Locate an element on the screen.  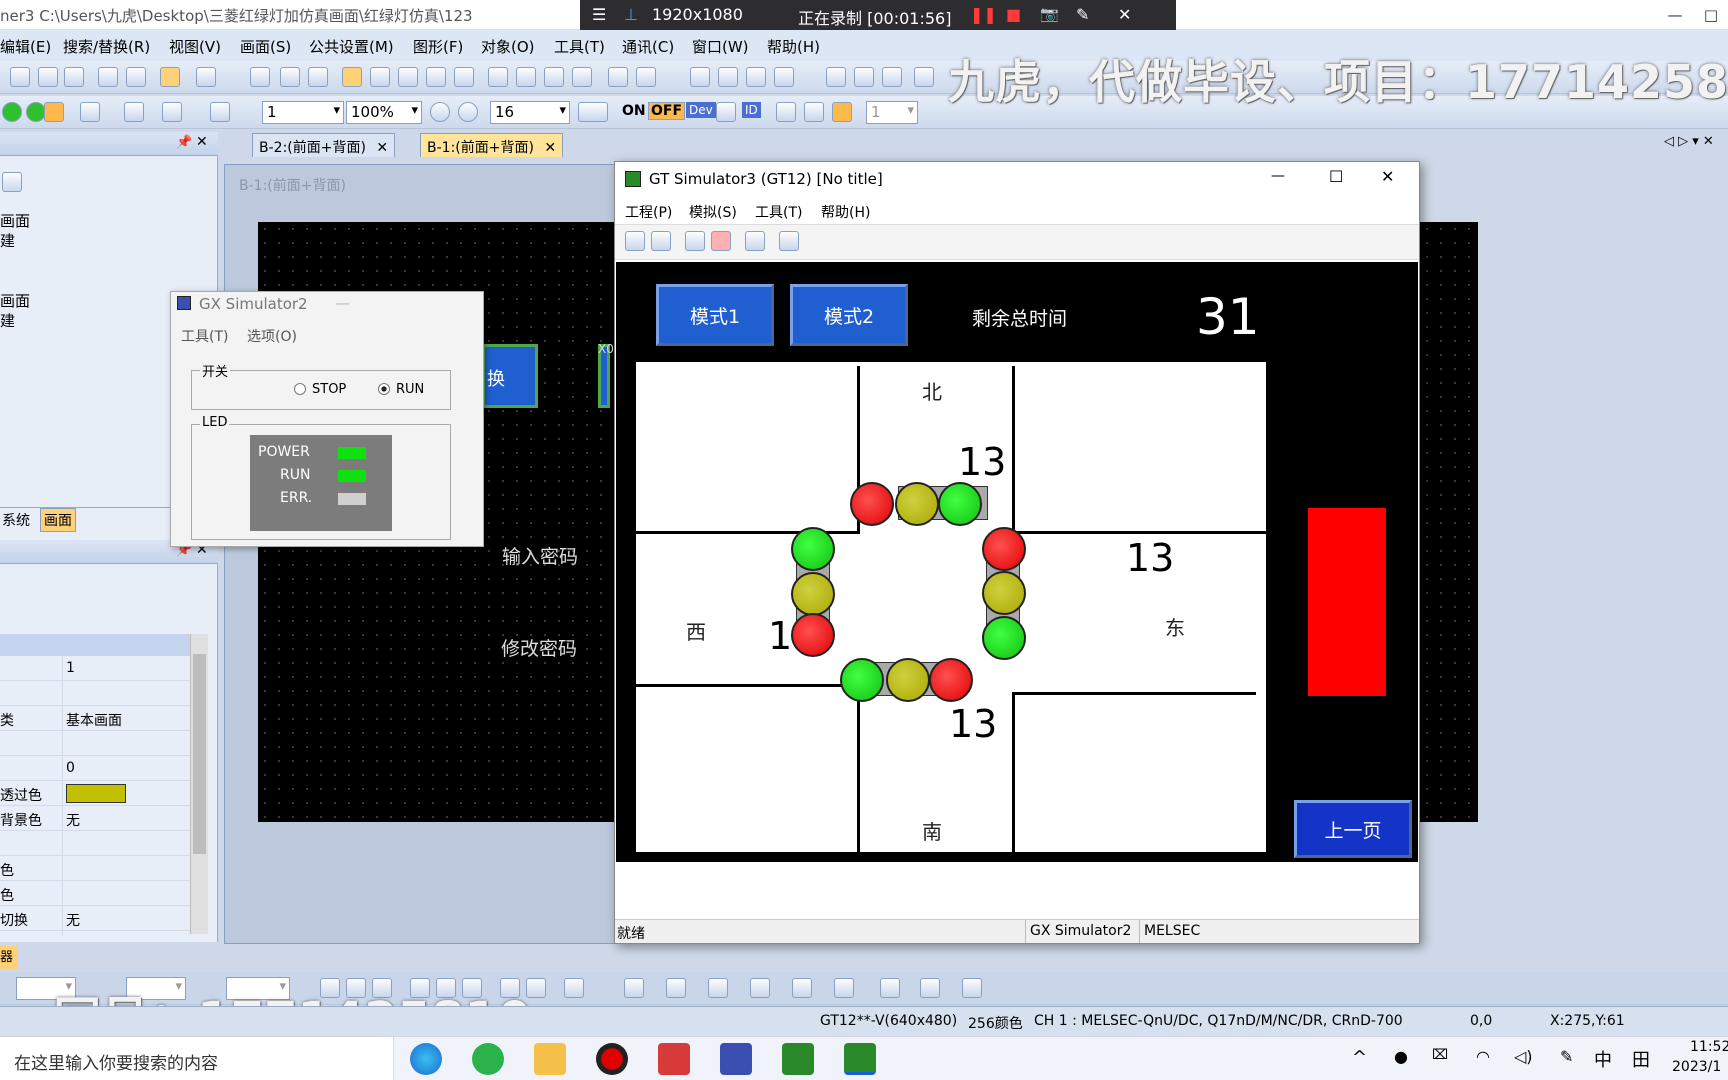
gt-device-monitor-icon is located at coordinates (755, 241).